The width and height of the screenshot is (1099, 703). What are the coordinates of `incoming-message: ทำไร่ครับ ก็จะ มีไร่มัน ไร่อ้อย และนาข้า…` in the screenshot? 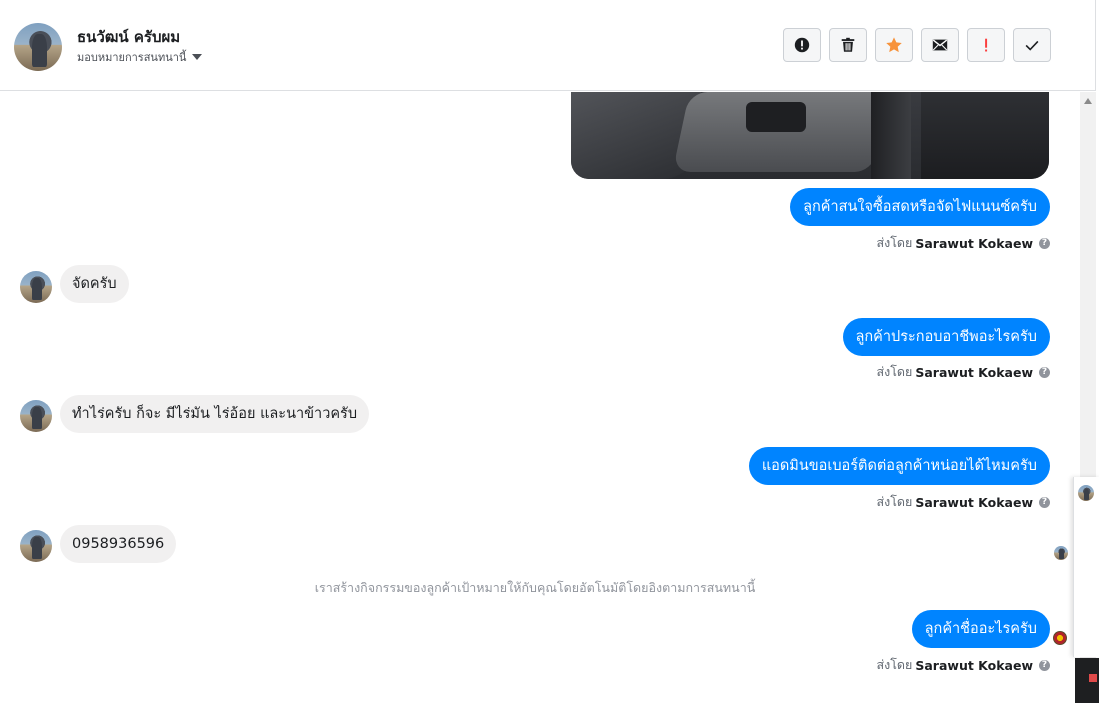 It's located at (215, 414).